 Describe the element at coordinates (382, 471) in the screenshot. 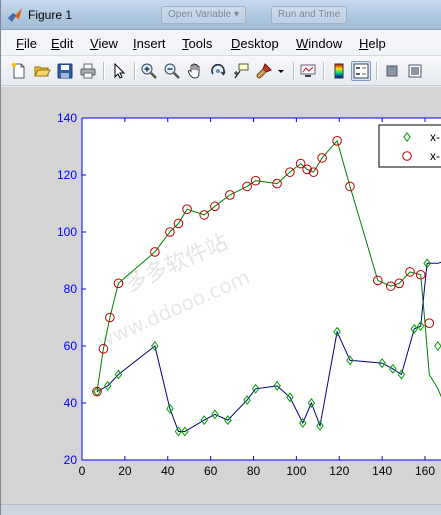

I see `x-tick-label: 140` at that location.